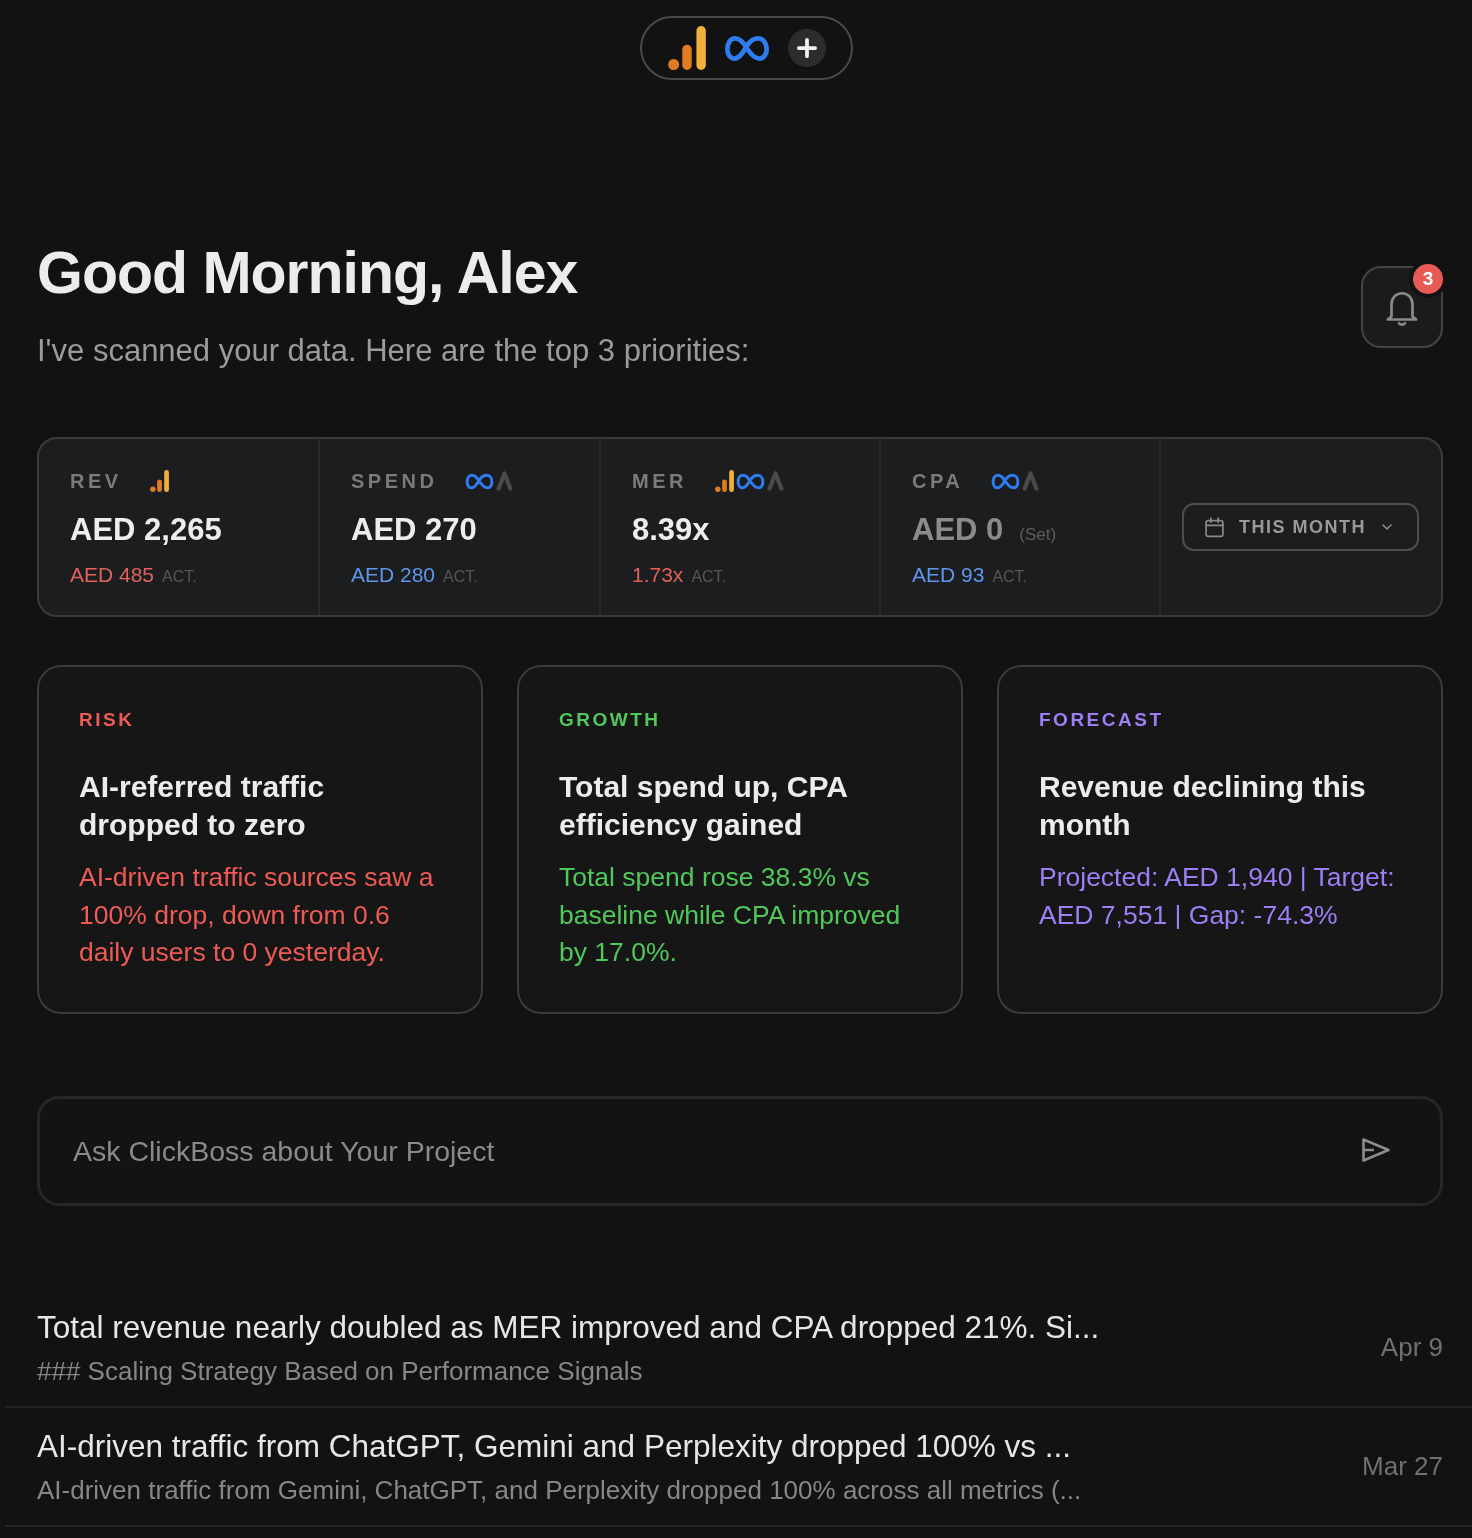 Image resolution: width=1472 pixels, height=1538 pixels. Describe the element at coordinates (146, 530) in the screenshot. I see `metric-value: AED 2,265` at that location.